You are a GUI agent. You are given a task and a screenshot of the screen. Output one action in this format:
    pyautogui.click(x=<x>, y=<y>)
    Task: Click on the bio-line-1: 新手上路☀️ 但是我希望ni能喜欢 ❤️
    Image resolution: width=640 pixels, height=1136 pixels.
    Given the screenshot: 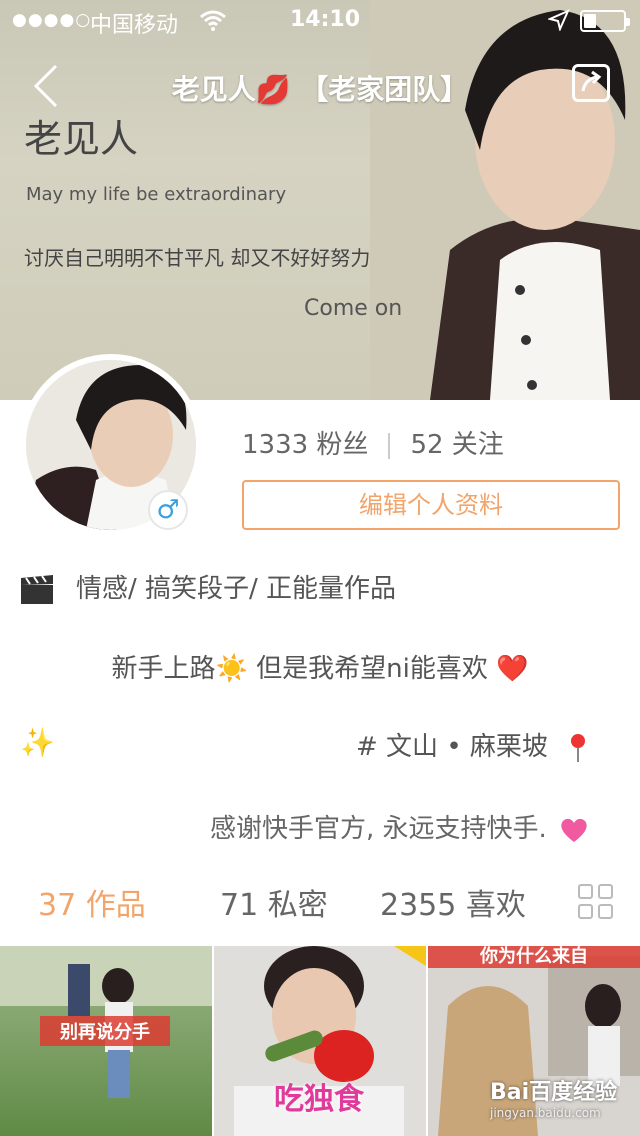 What is the action you would take?
    pyautogui.click(x=320, y=669)
    